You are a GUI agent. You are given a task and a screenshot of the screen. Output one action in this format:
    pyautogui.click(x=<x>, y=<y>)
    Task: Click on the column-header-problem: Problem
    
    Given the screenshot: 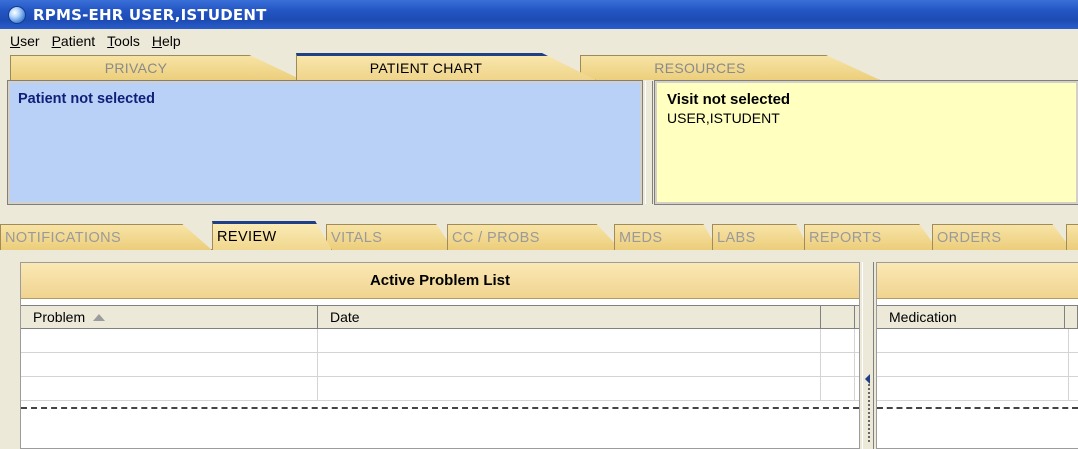 What is the action you would take?
    pyautogui.click(x=169, y=317)
    